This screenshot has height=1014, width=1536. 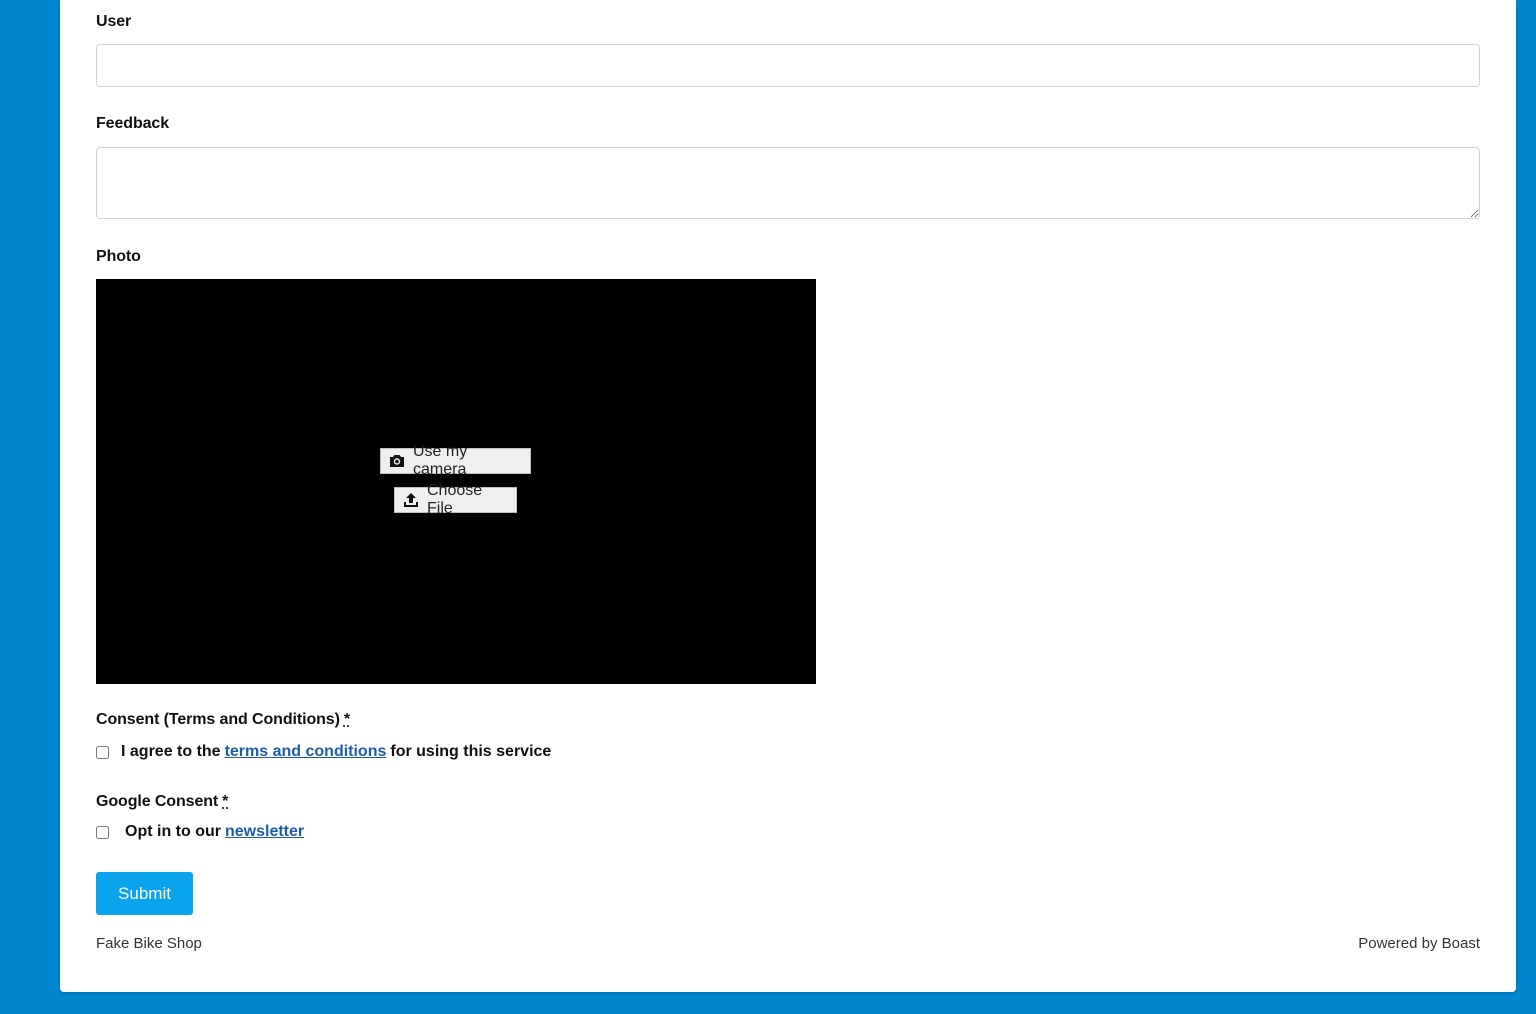 What do you see at coordinates (306, 752) in the screenshot?
I see `terms-link: terms and conditions` at bounding box center [306, 752].